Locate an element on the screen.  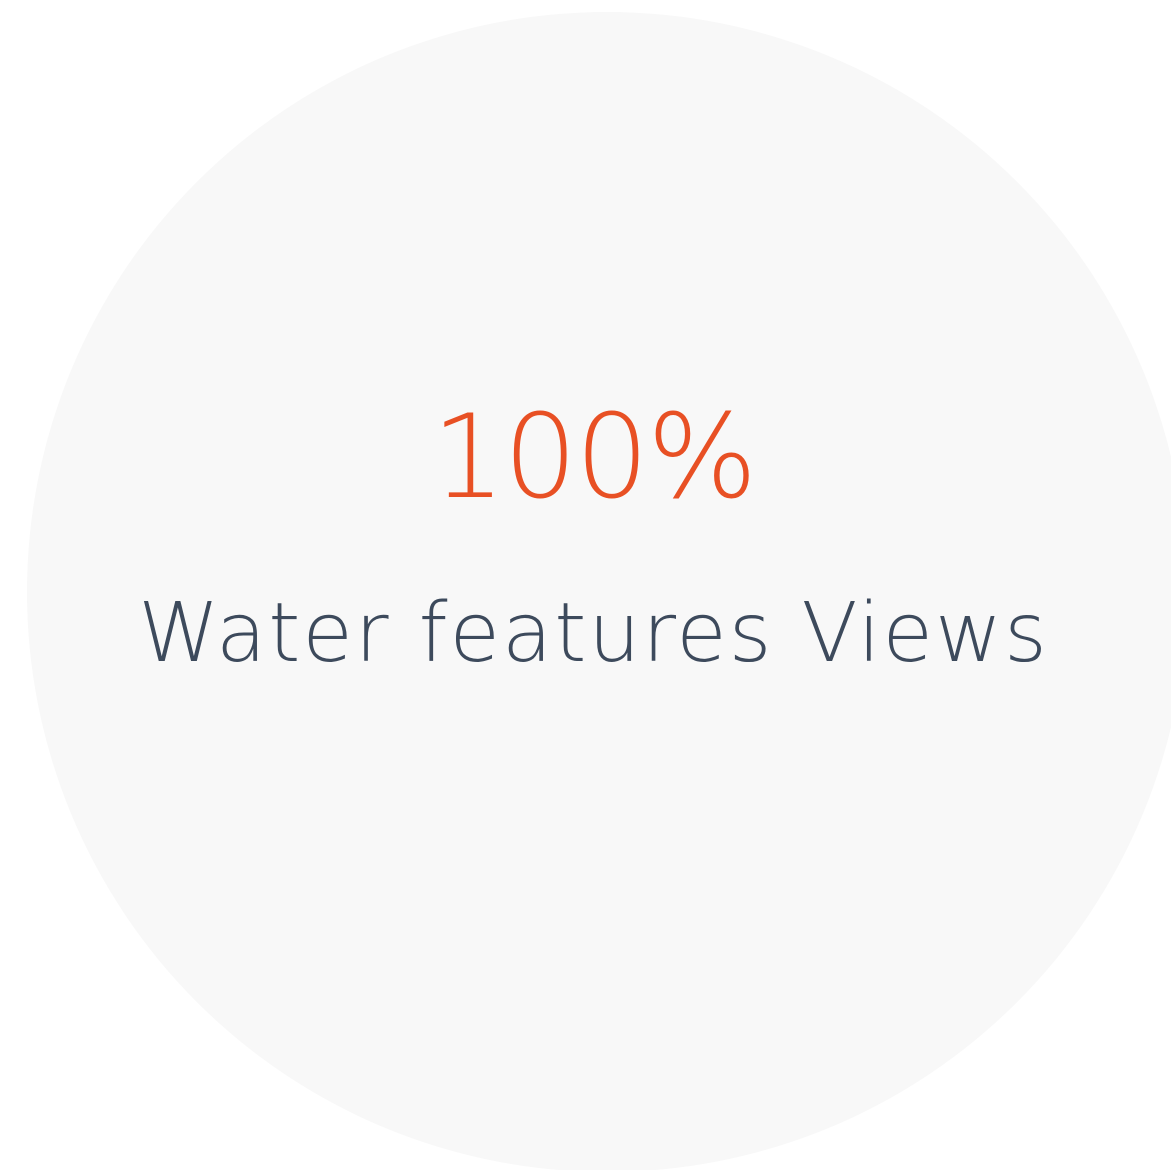
stat-label: Water features Views is located at coordinates (593, 633).